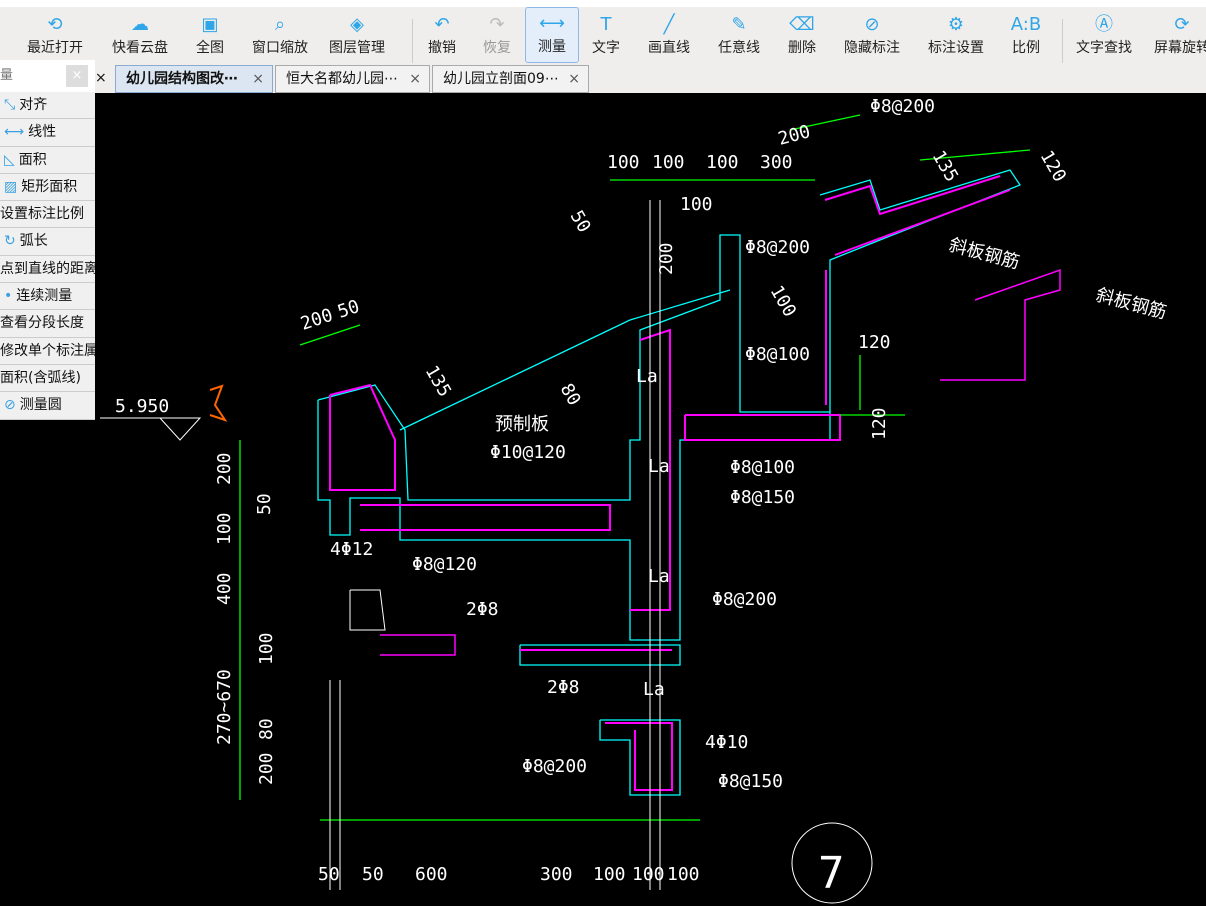 The width and height of the screenshot is (1206, 906). What do you see at coordinates (357, 48) in the screenshot?
I see `toolbar-label: 图层管理` at bounding box center [357, 48].